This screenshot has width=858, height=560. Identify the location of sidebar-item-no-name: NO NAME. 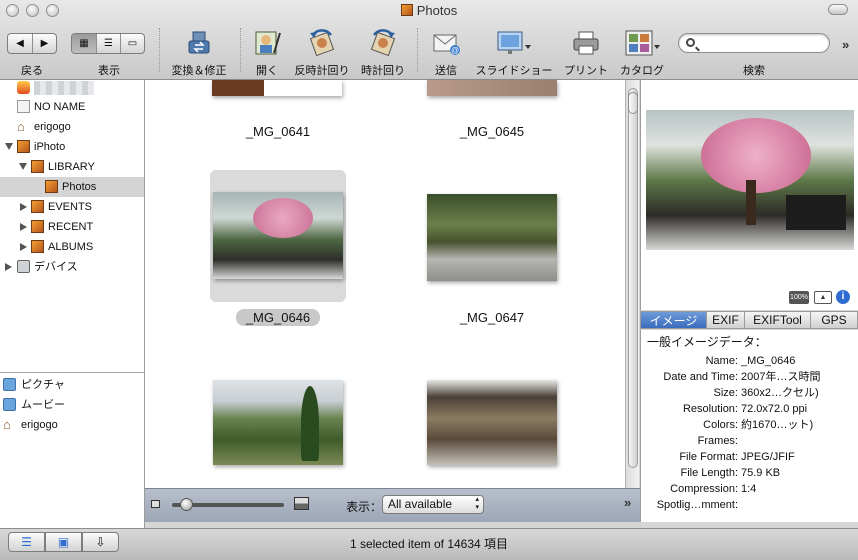
(72, 107).